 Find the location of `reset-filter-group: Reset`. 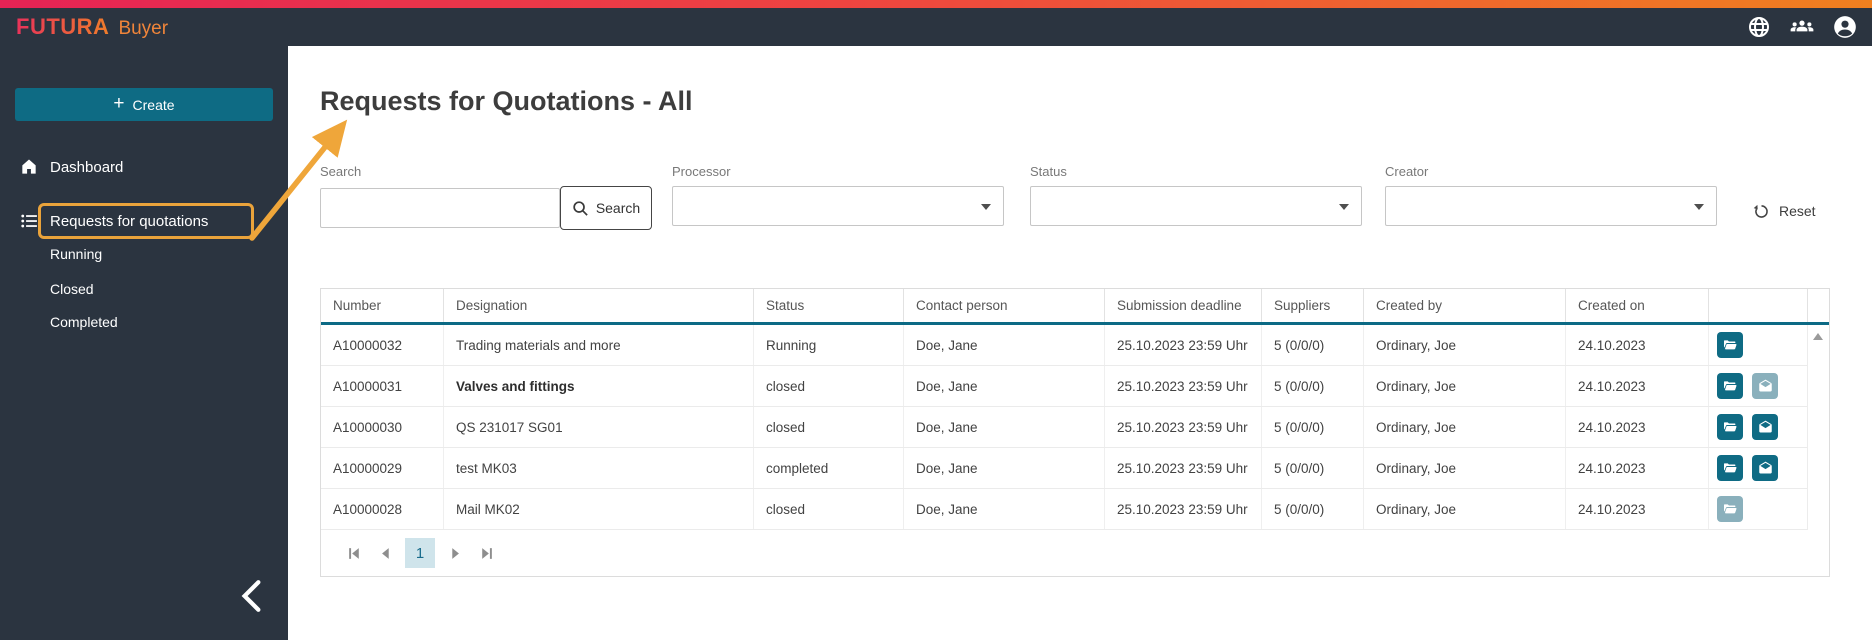

reset-filter-group: Reset is located at coordinates (1784, 211).